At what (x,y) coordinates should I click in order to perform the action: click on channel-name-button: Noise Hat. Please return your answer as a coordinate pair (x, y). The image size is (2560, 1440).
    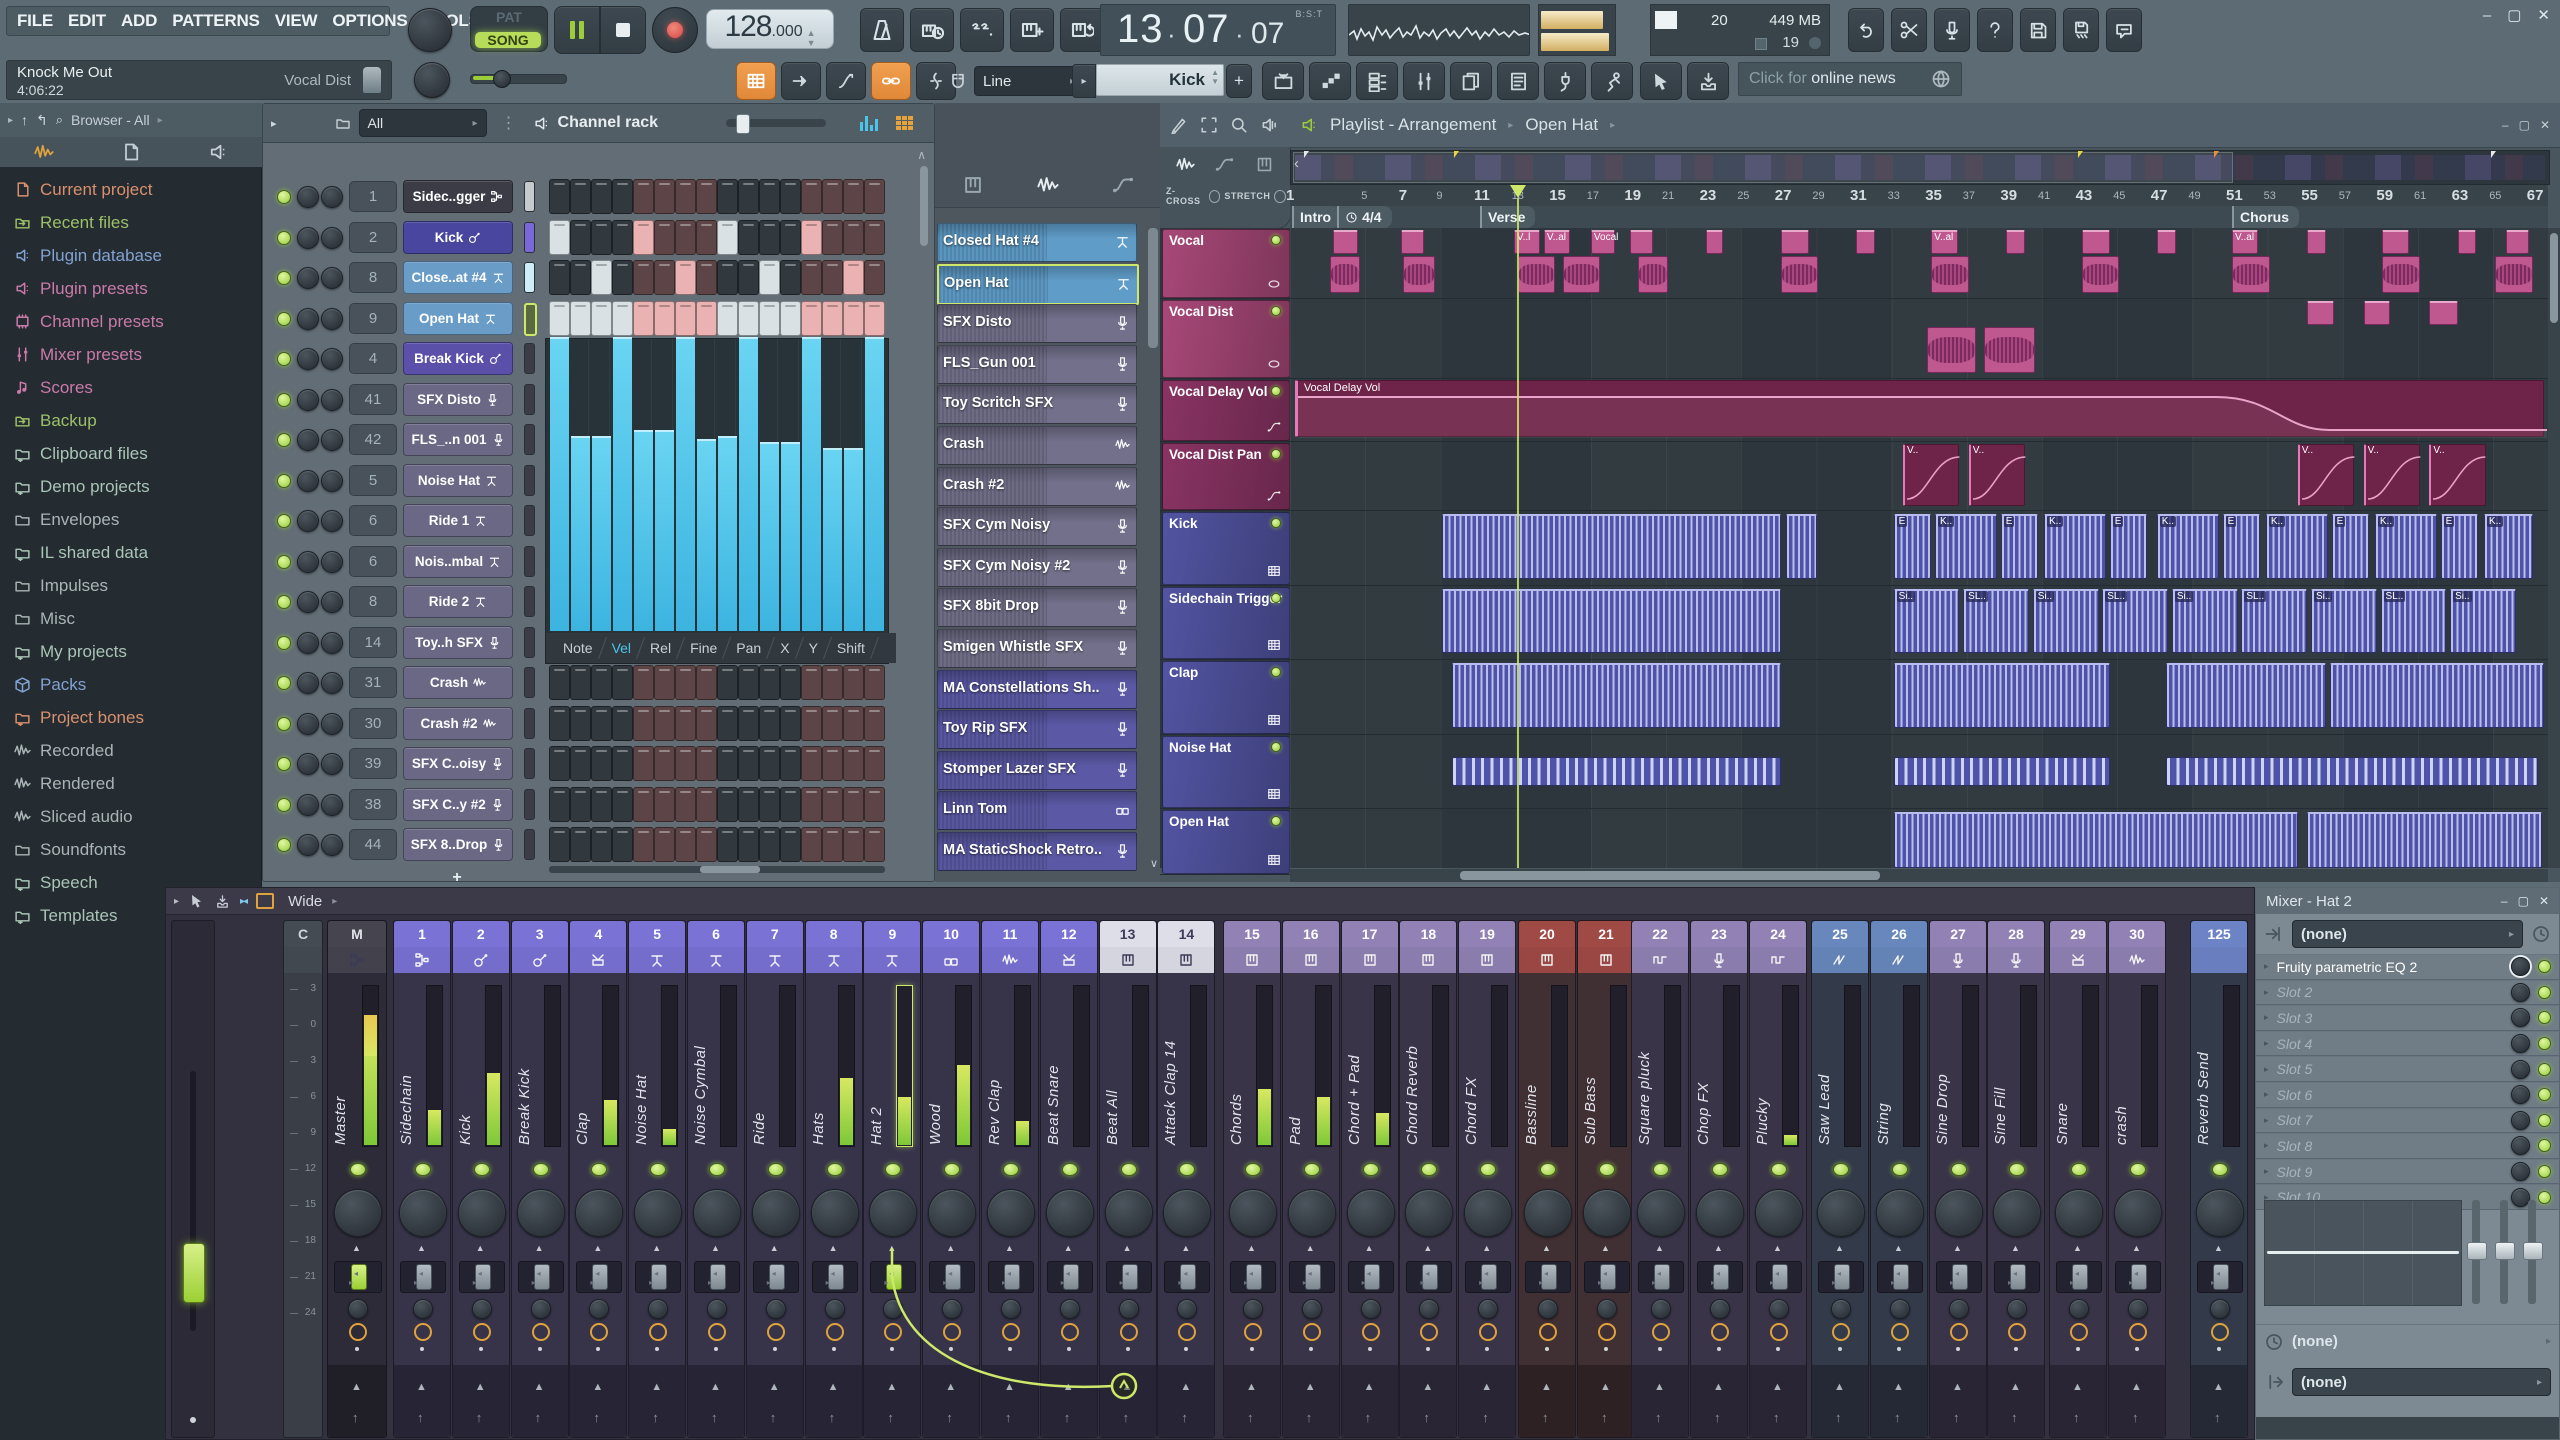
    Looking at the image, I should click on (458, 480).